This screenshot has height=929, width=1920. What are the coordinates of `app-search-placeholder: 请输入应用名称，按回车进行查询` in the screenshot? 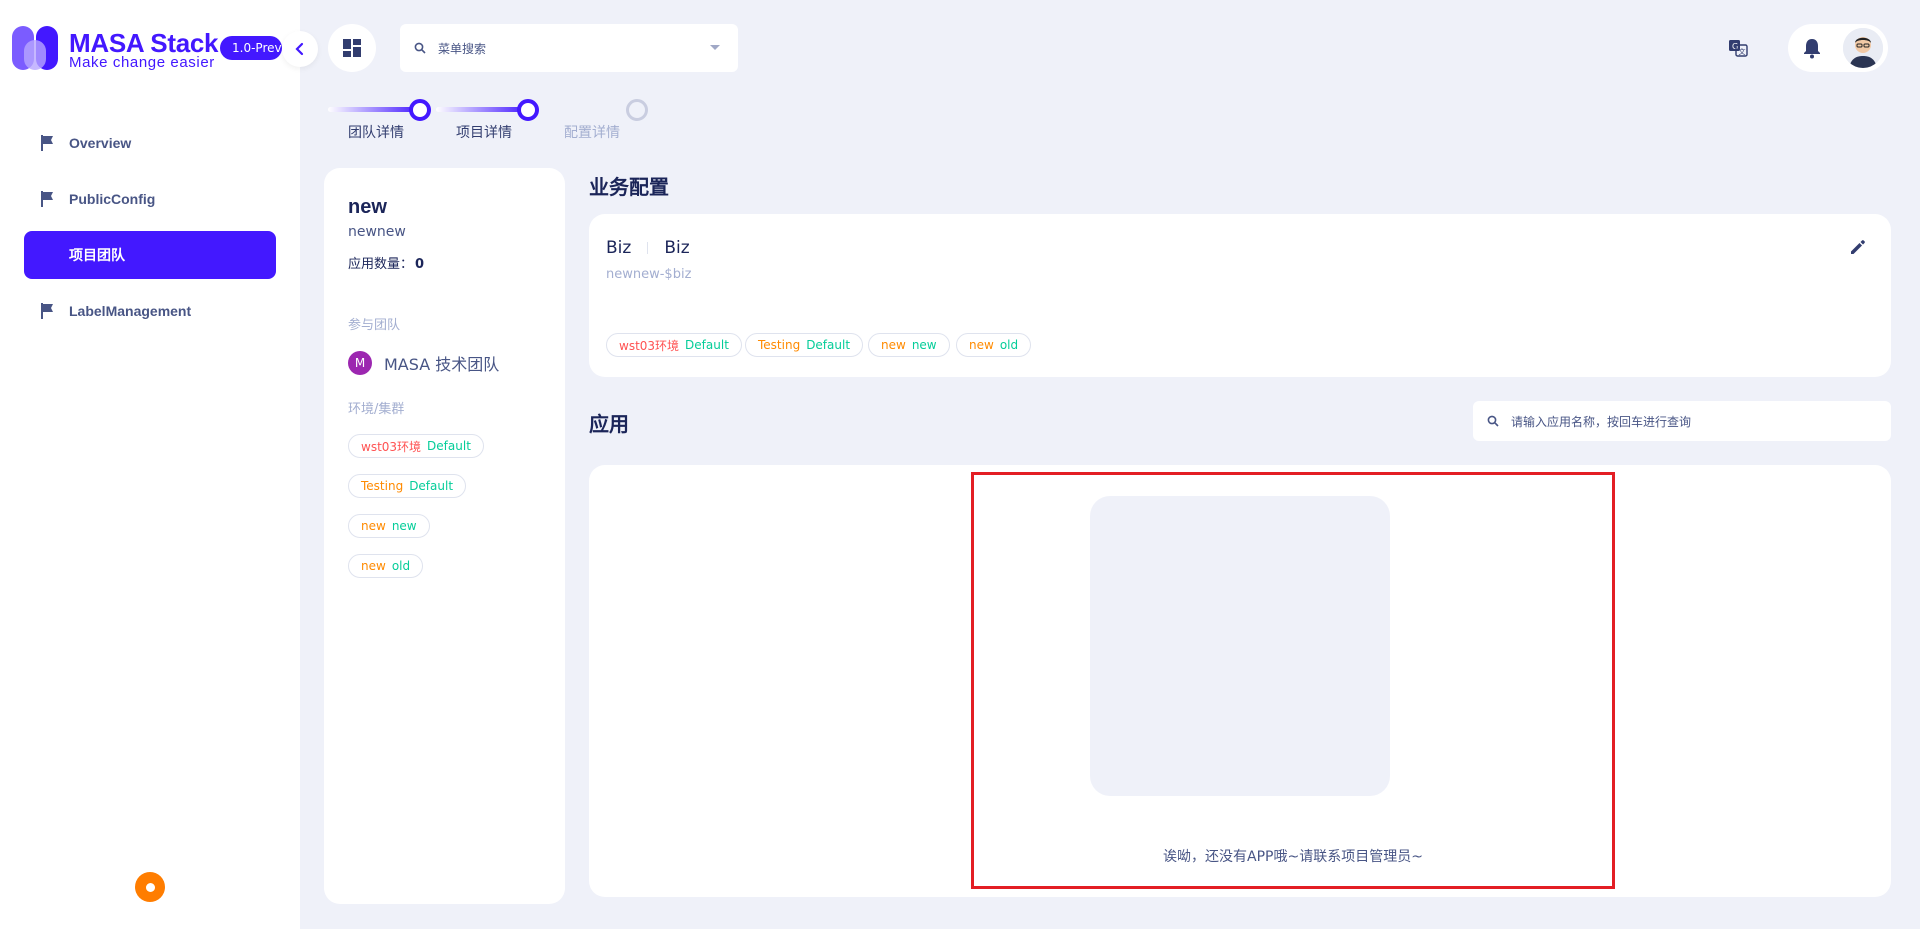 It's located at (1601, 421).